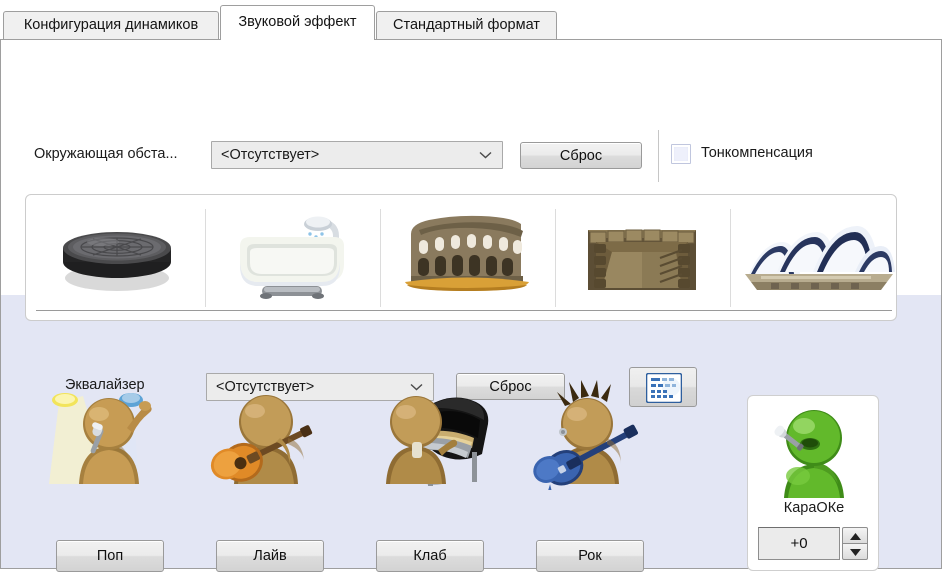  I want to click on equalizer-preset-label-live: Лайв, so click(270, 556).